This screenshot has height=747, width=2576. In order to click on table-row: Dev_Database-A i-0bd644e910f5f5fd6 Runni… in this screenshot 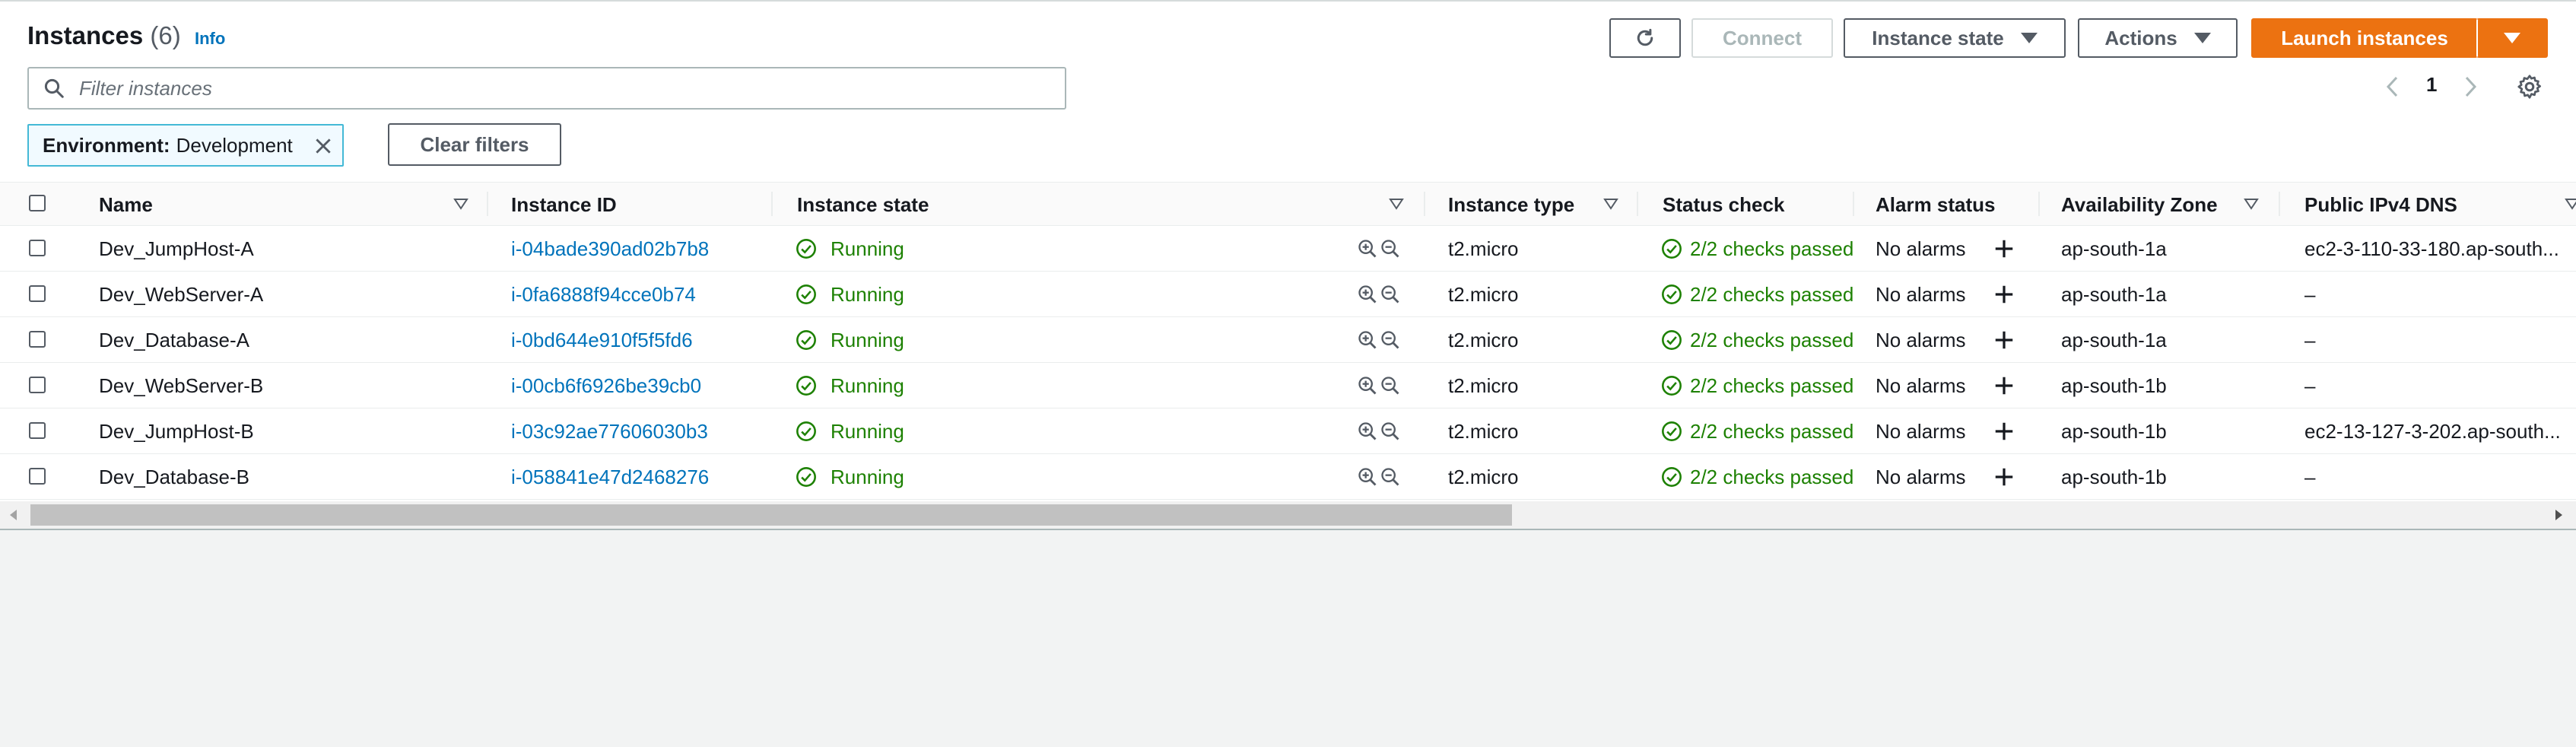, I will do `click(1288, 339)`.